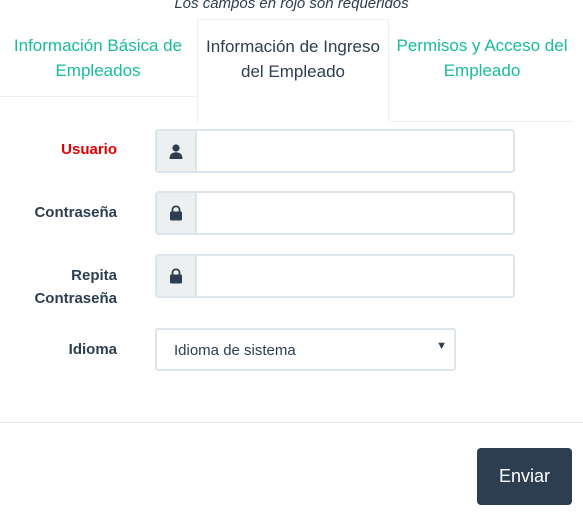  Describe the element at coordinates (75, 298) in the screenshot. I see `repeat-password-label-line2: Contraseña` at that location.